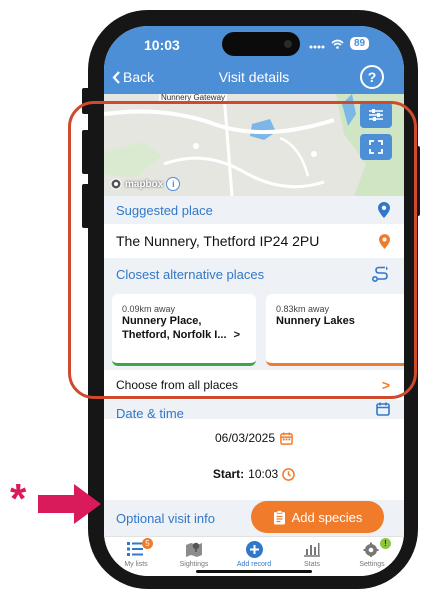 The image size is (421, 591). I want to click on map-pin-icon, so click(194, 549).